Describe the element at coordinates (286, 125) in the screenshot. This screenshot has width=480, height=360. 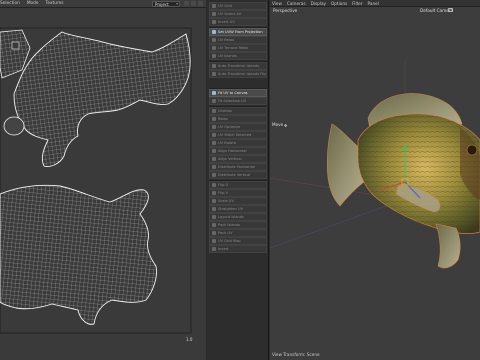
I see `move-icon: ✥` at that location.